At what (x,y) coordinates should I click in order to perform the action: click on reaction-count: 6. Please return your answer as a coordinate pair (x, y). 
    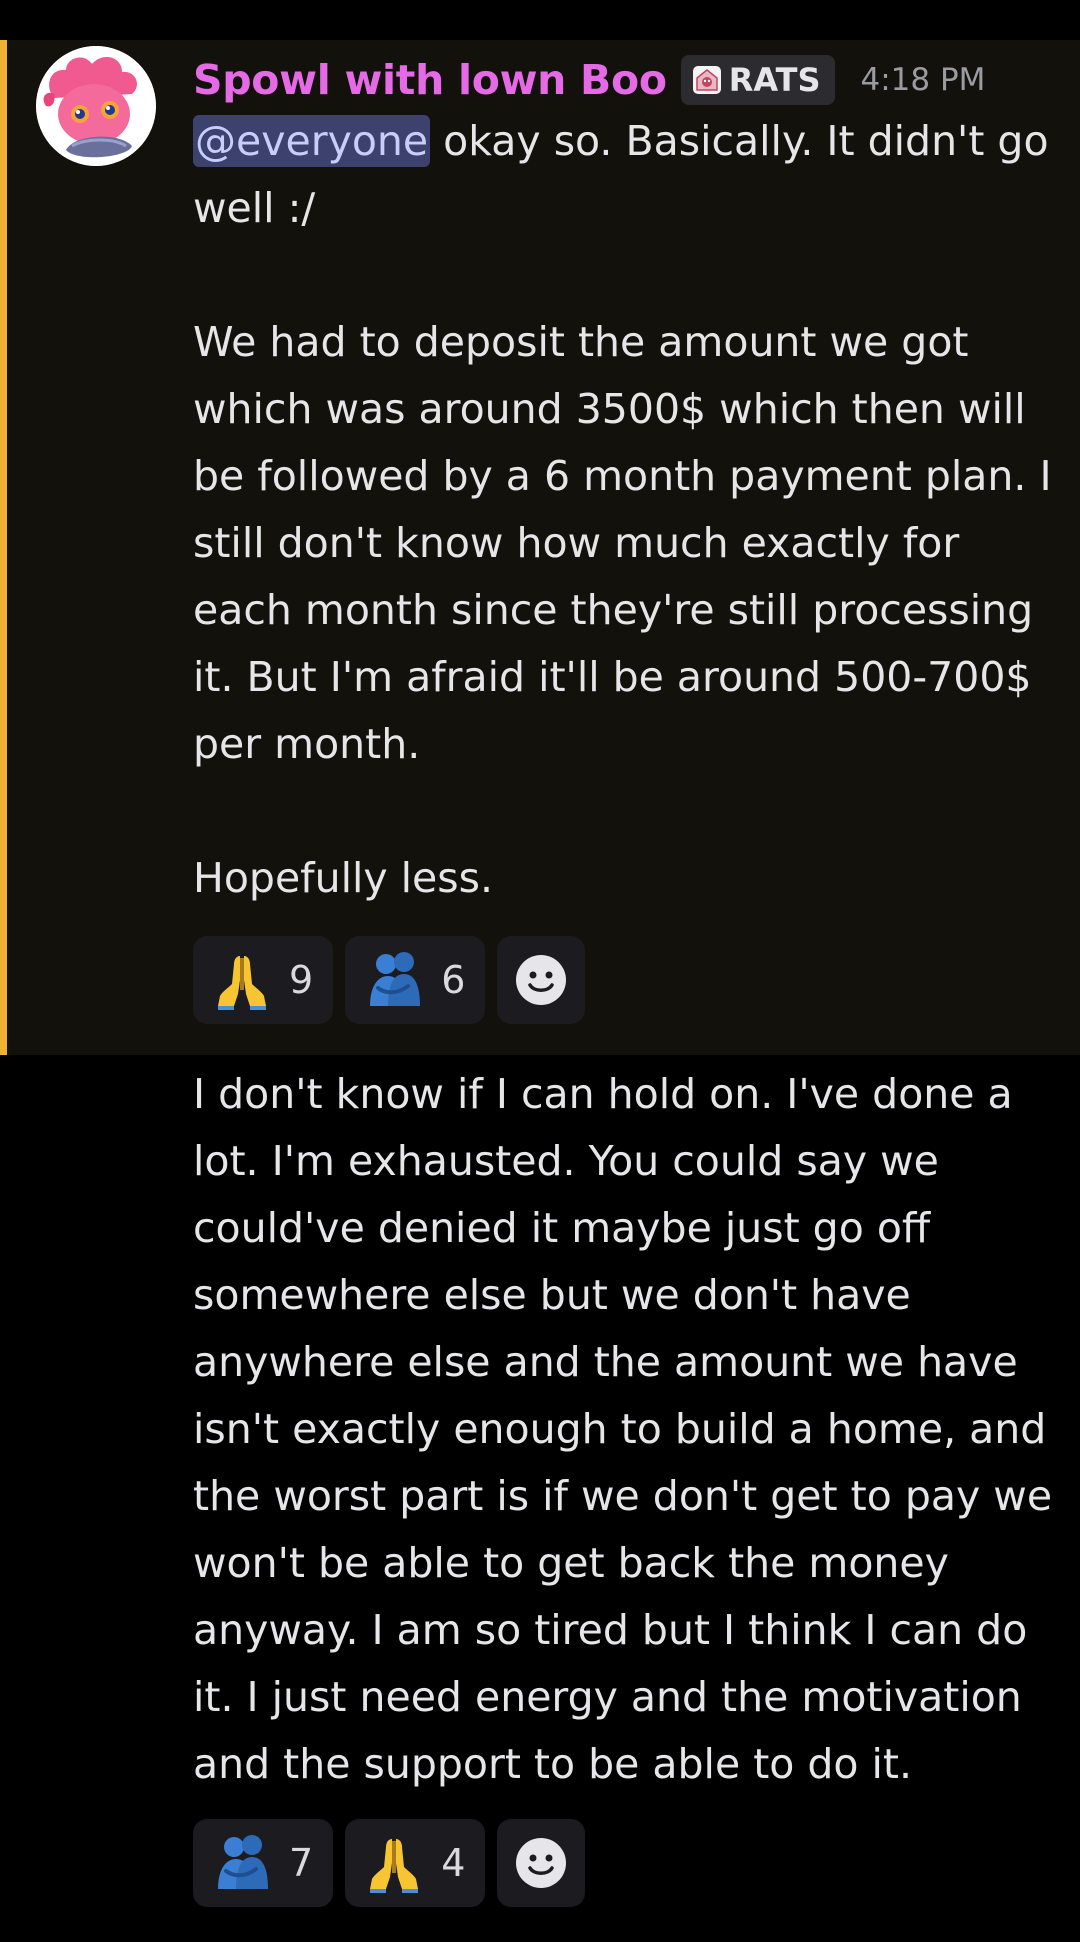
    Looking at the image, I should click on (453, 980).